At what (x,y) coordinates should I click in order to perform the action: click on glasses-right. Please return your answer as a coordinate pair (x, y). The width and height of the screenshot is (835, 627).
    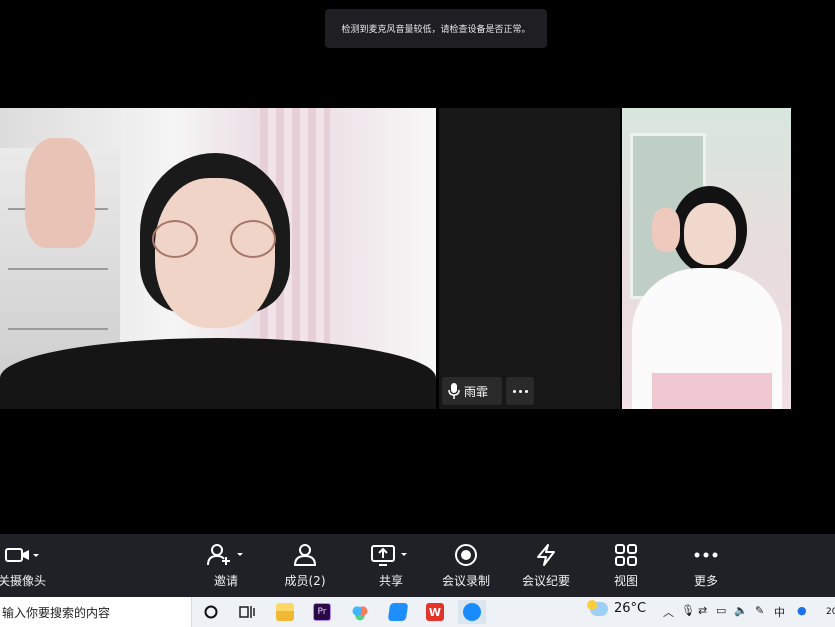
    Looking at the image, I should click on (253, 239).